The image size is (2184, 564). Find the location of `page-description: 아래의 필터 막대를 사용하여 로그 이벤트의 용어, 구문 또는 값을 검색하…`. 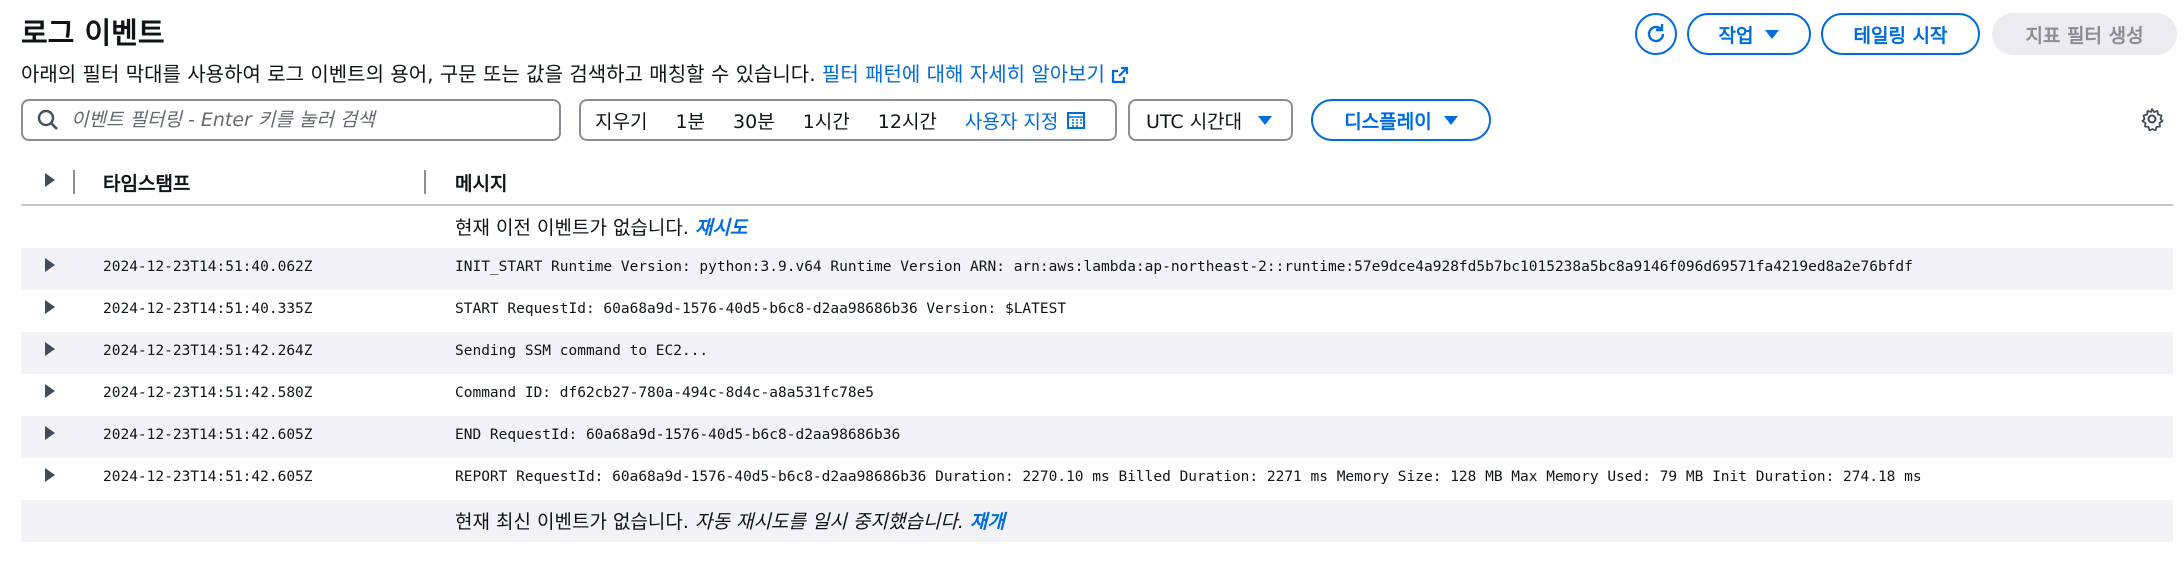

page-description: 아래의 필터 막대를 사용하여 로그 이벤트의 용어, 구문 또는 값을 검색하… is located at coordinates (575, 72).